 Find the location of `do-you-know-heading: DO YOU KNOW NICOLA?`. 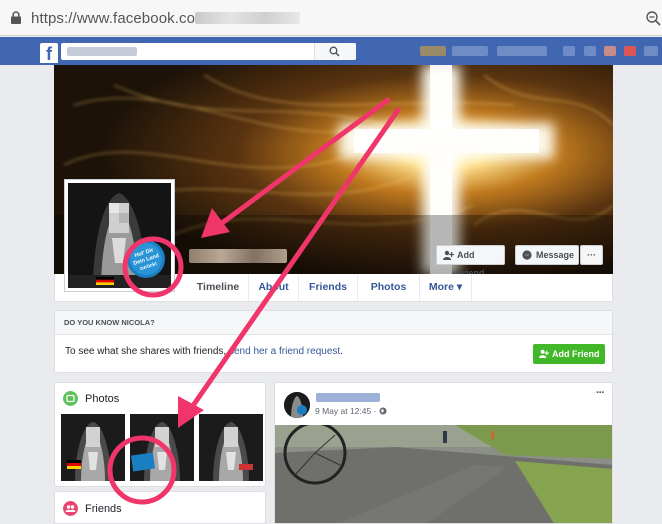

do-you-know-heading: DO YOU KNOW NICOLA? is located at coordinates (333, 323).